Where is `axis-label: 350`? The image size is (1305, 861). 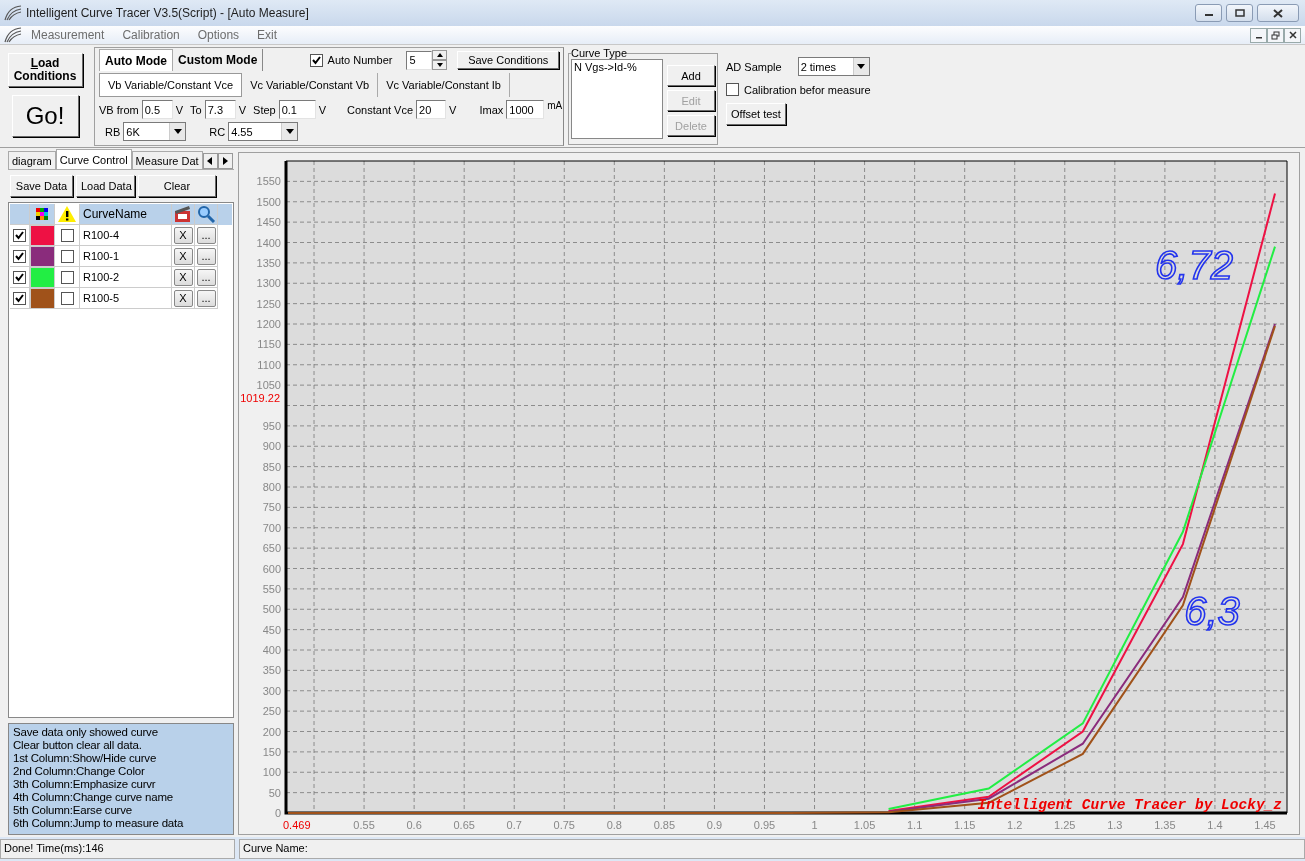 axis-label: 350 is located at coordinates (271, 670).